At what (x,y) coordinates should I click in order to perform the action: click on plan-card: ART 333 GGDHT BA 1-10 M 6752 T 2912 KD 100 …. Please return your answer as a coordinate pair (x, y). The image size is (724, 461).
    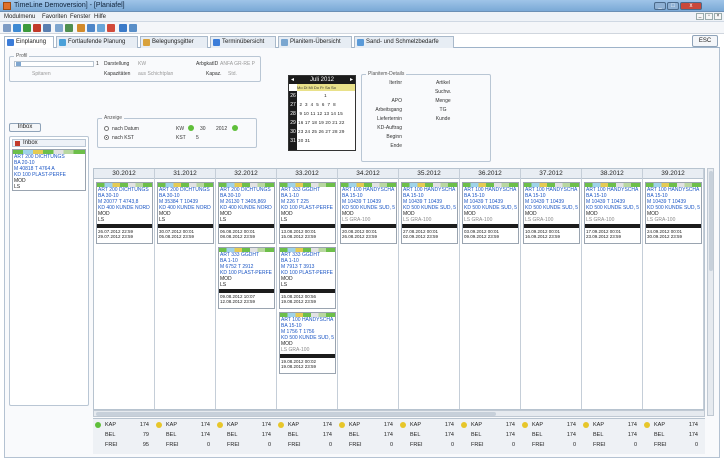
    Looking at the image, I should click on (246, 278).